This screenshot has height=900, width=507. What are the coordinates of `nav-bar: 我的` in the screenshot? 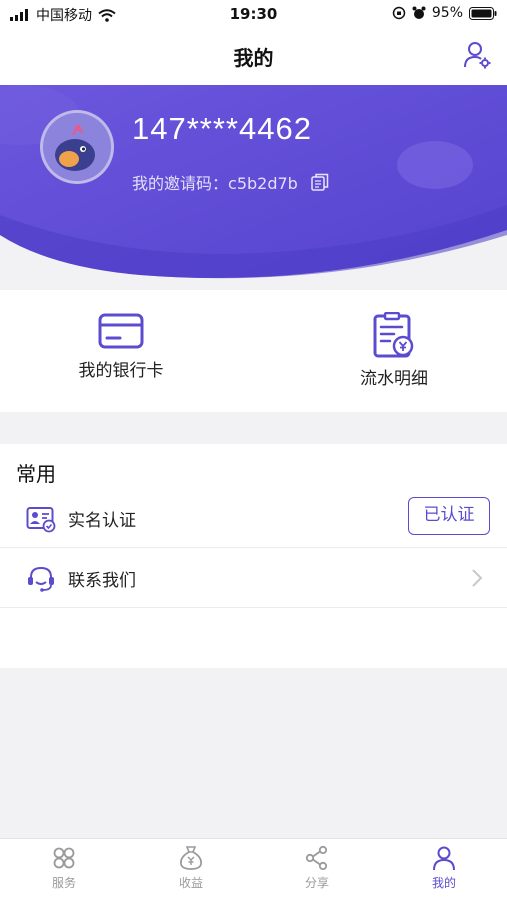 It's located at (253, 56).